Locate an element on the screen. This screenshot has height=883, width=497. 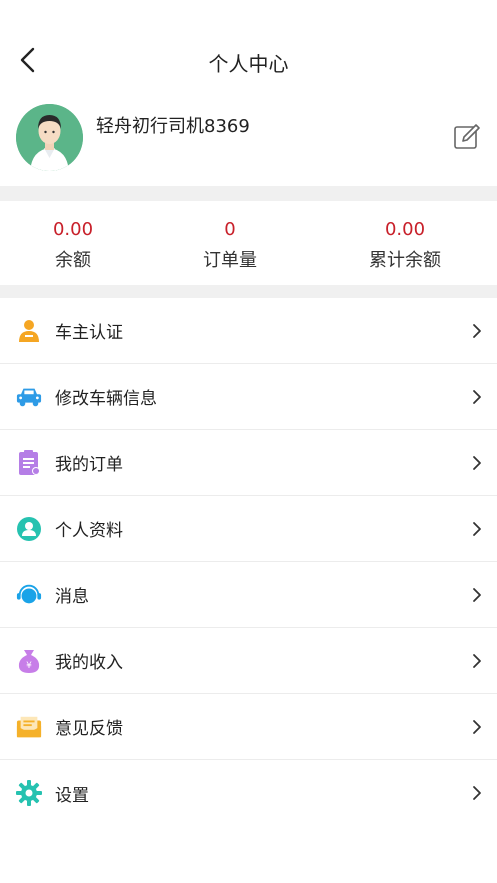
menu-item-settings: 设置 is located at coordinates (248, 793).